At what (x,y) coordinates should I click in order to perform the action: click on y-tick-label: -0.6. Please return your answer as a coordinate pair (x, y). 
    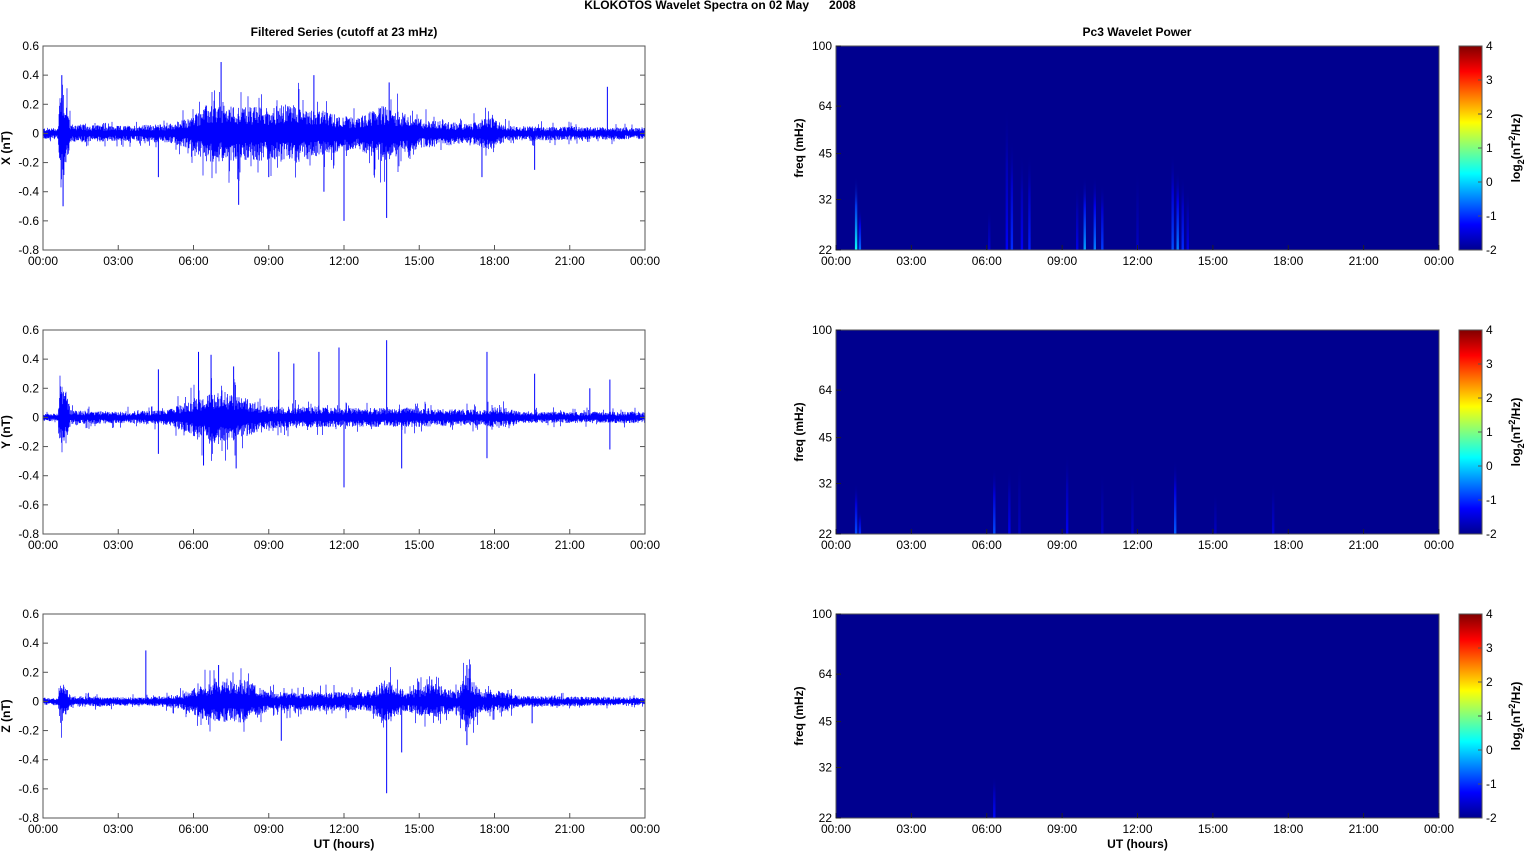
    Looking at the image, I should click on (28, 505).